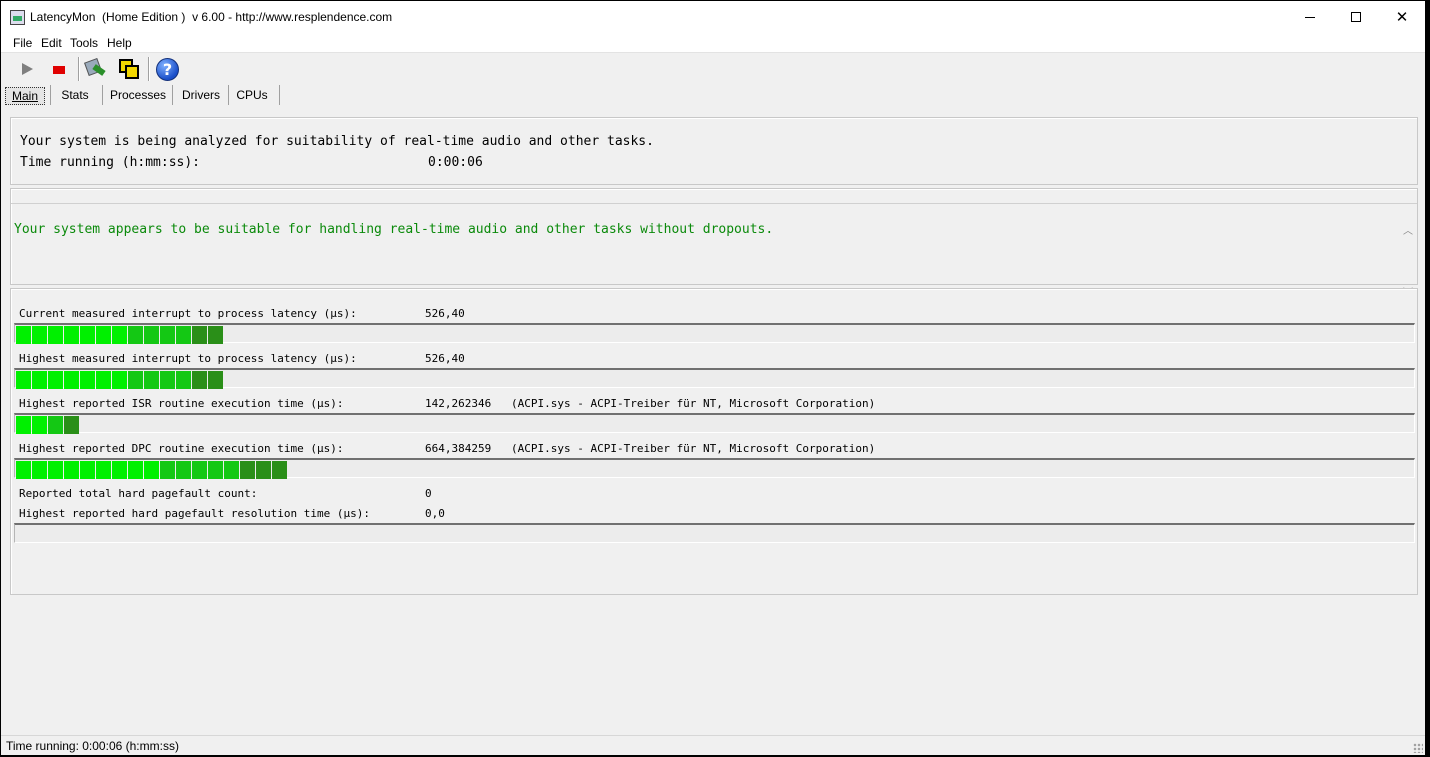 The image size is (1430, 757). What do you see at coordinates (428, 493) in the screenshot?
I see `pagefault-count-value: 0` at bounding box center [428, 493].